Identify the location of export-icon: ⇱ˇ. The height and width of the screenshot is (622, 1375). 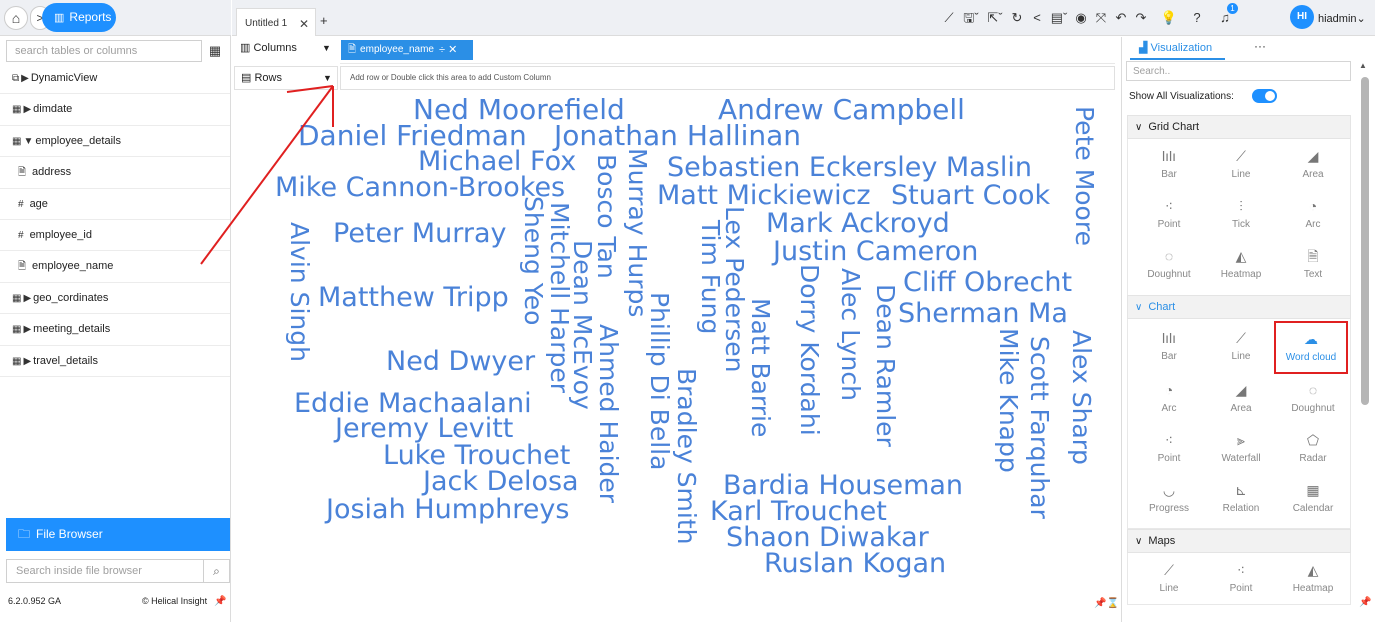
(995, 18).